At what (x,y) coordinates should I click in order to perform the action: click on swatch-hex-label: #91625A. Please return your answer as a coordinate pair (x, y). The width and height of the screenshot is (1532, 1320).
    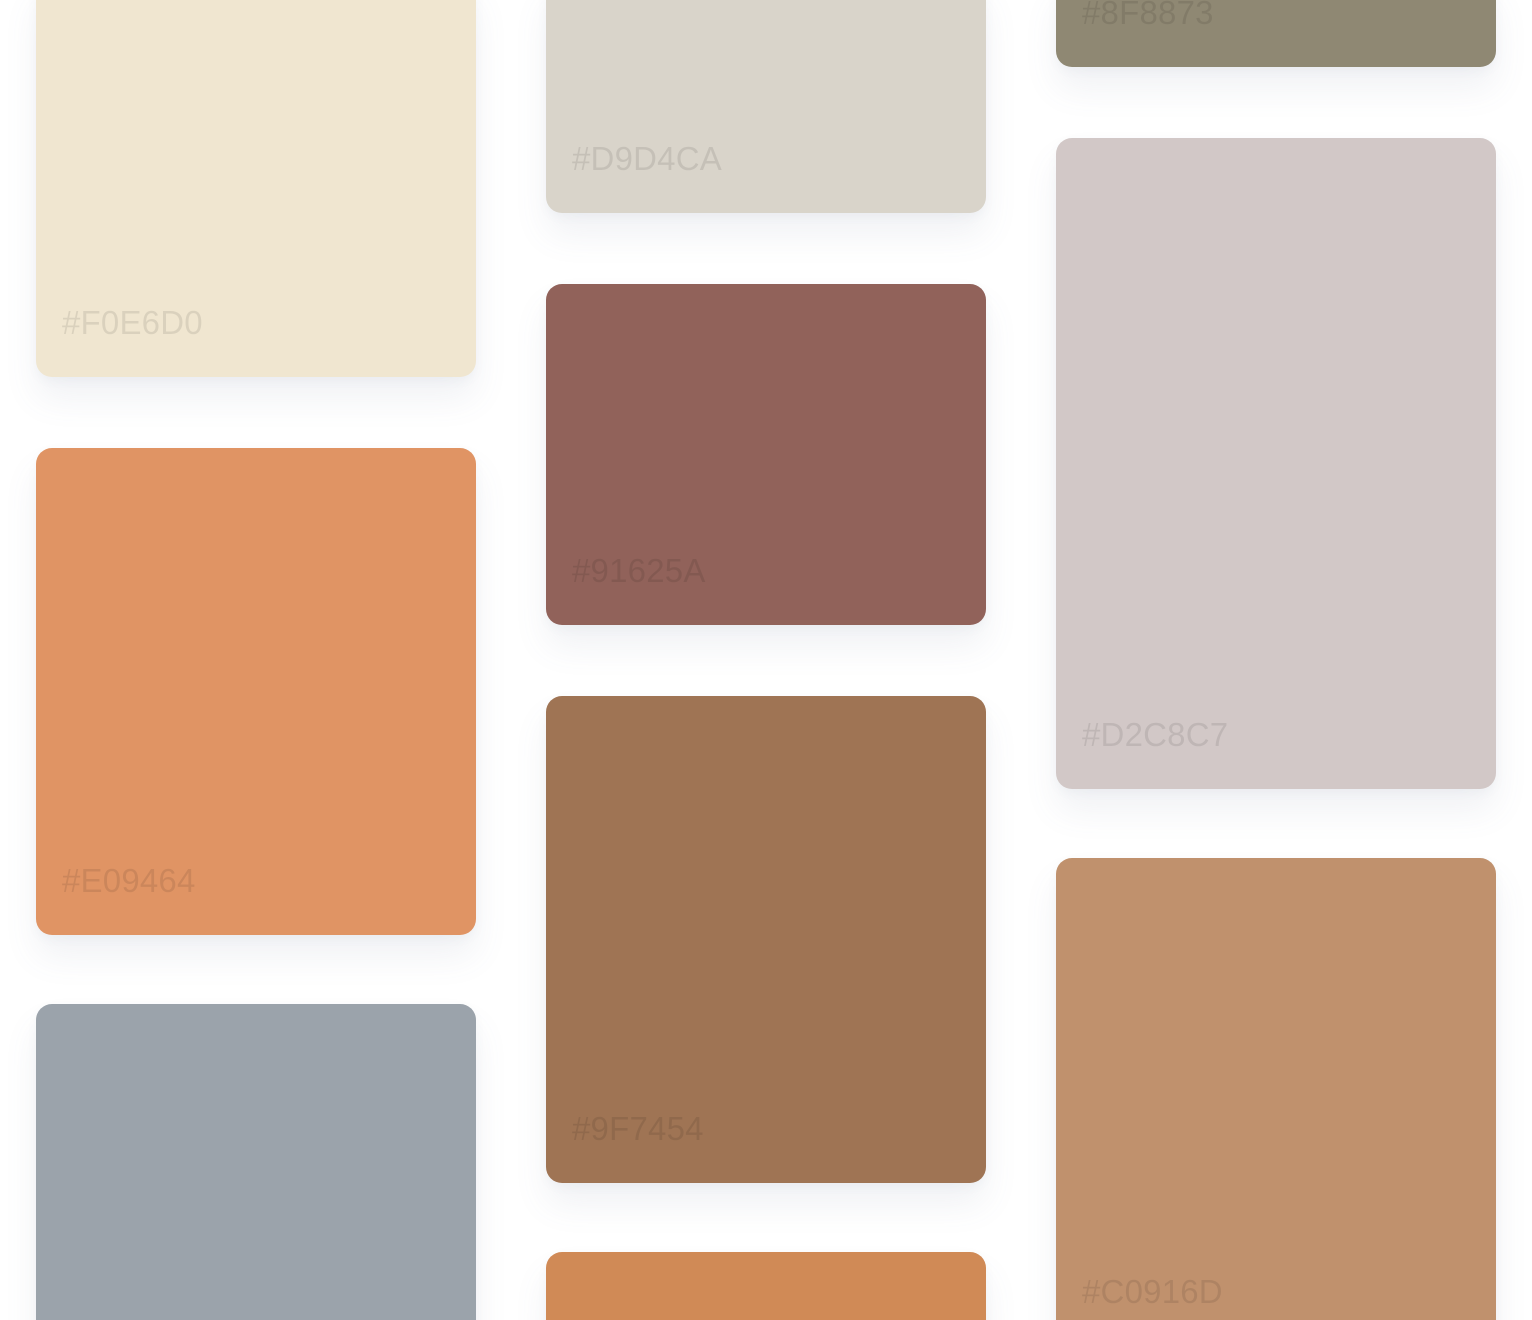
    Looking at the image, I should click on (639, 570).